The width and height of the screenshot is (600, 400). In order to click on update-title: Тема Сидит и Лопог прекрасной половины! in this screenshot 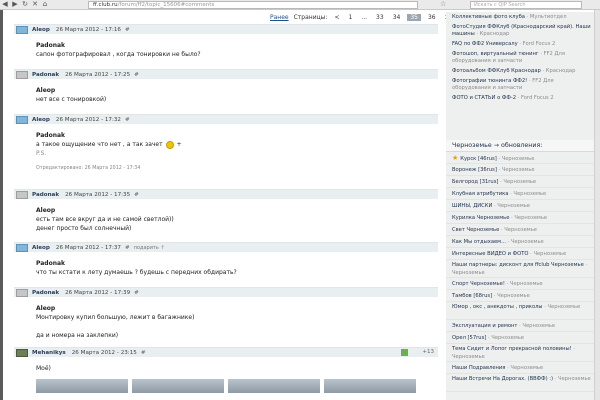, I will do `click(512, 349)`.